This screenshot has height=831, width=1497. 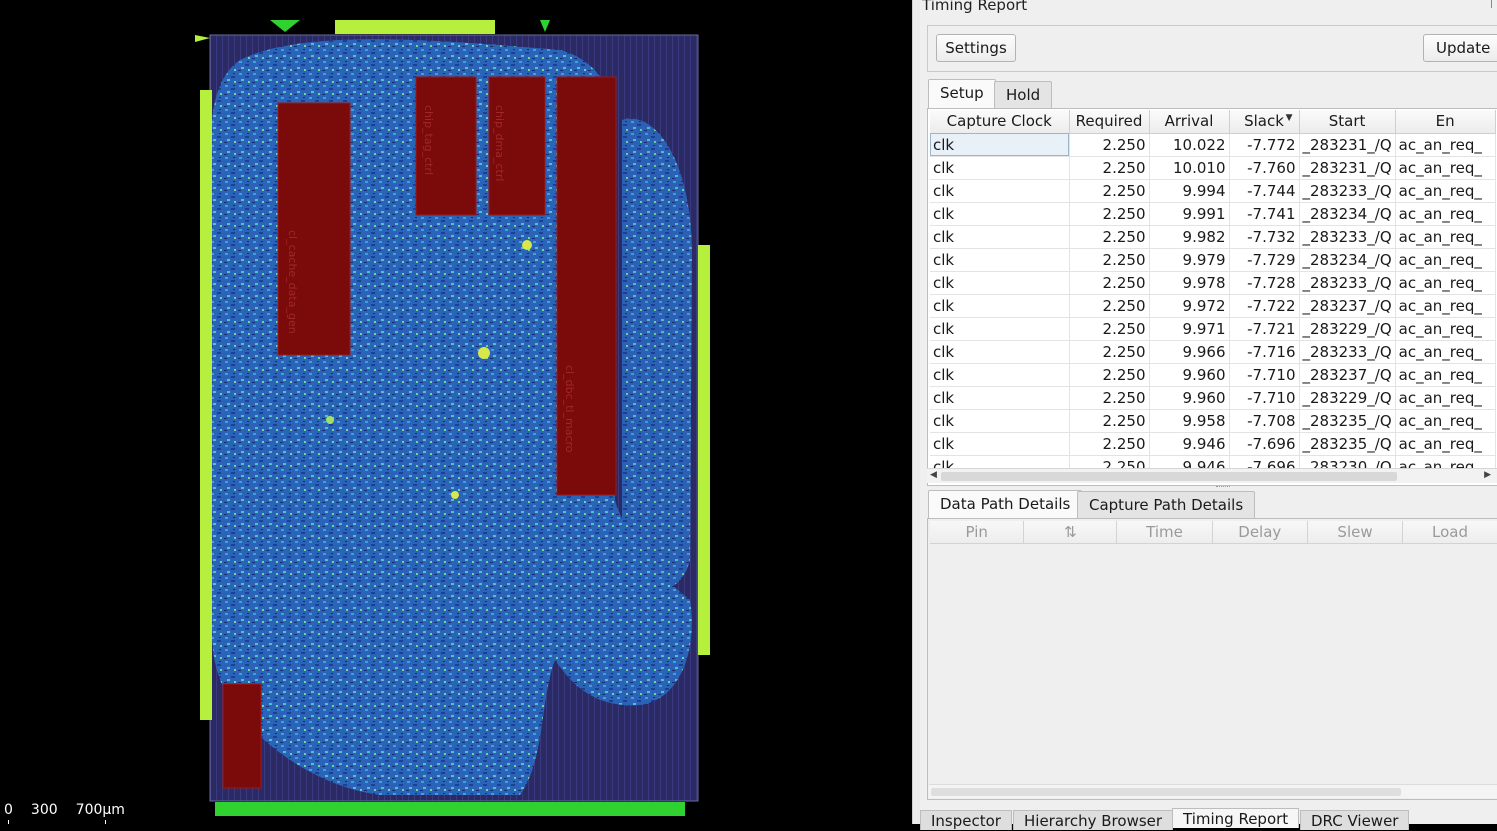 I want to click on bottom-tab-drc-viewer: DRC Viewer, so click(x=1355, y=820).